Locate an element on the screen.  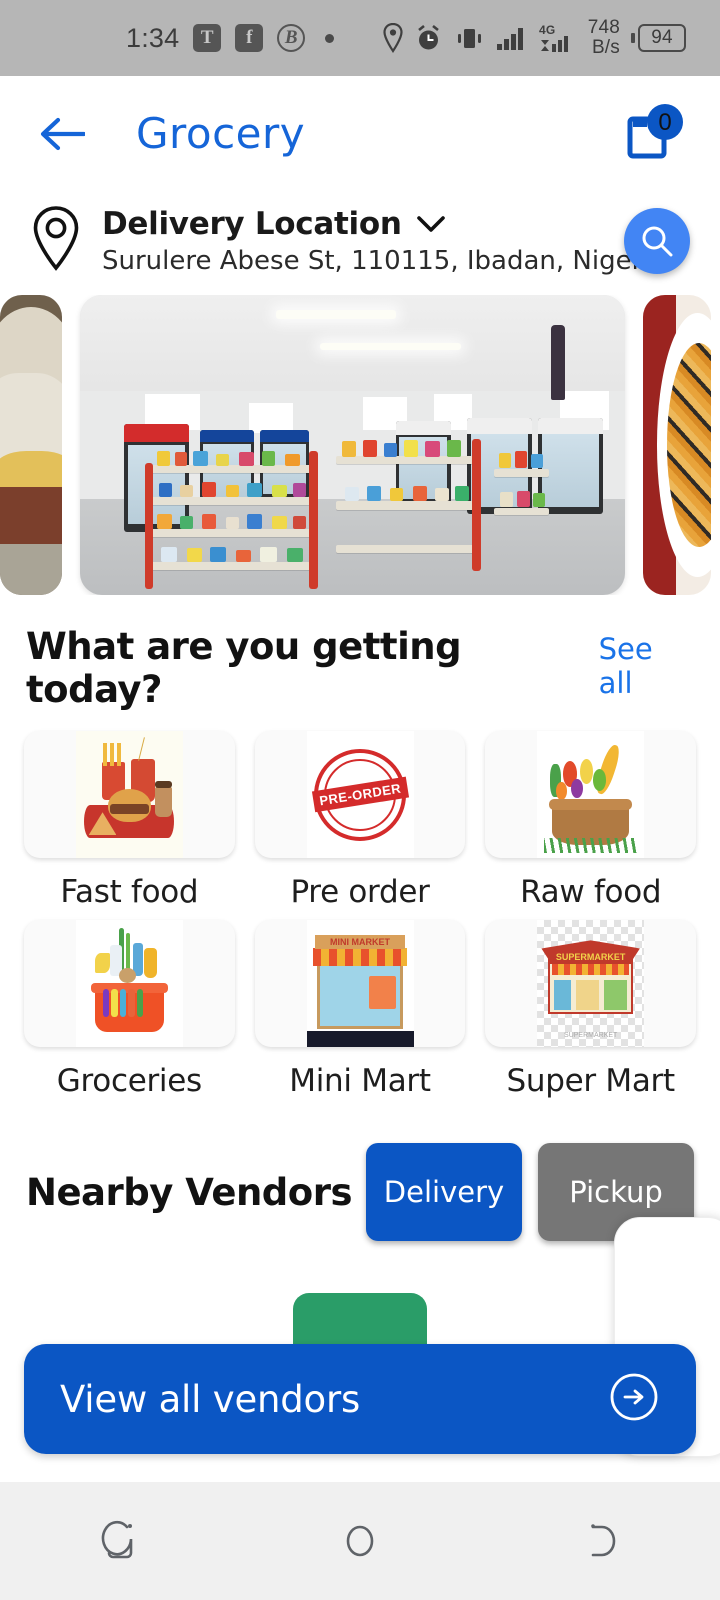
fast-food-icon is located at coordinates (129, 794).